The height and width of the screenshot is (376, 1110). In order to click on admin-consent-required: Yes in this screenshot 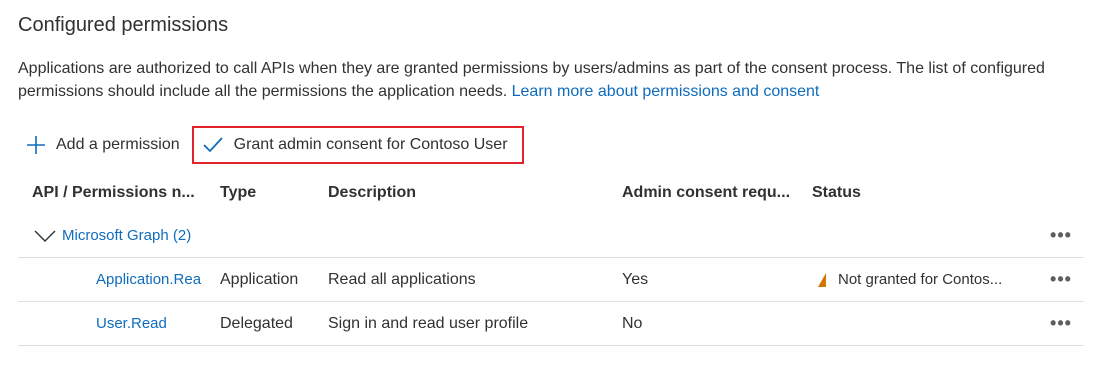, I will do `click(635, 279)`.